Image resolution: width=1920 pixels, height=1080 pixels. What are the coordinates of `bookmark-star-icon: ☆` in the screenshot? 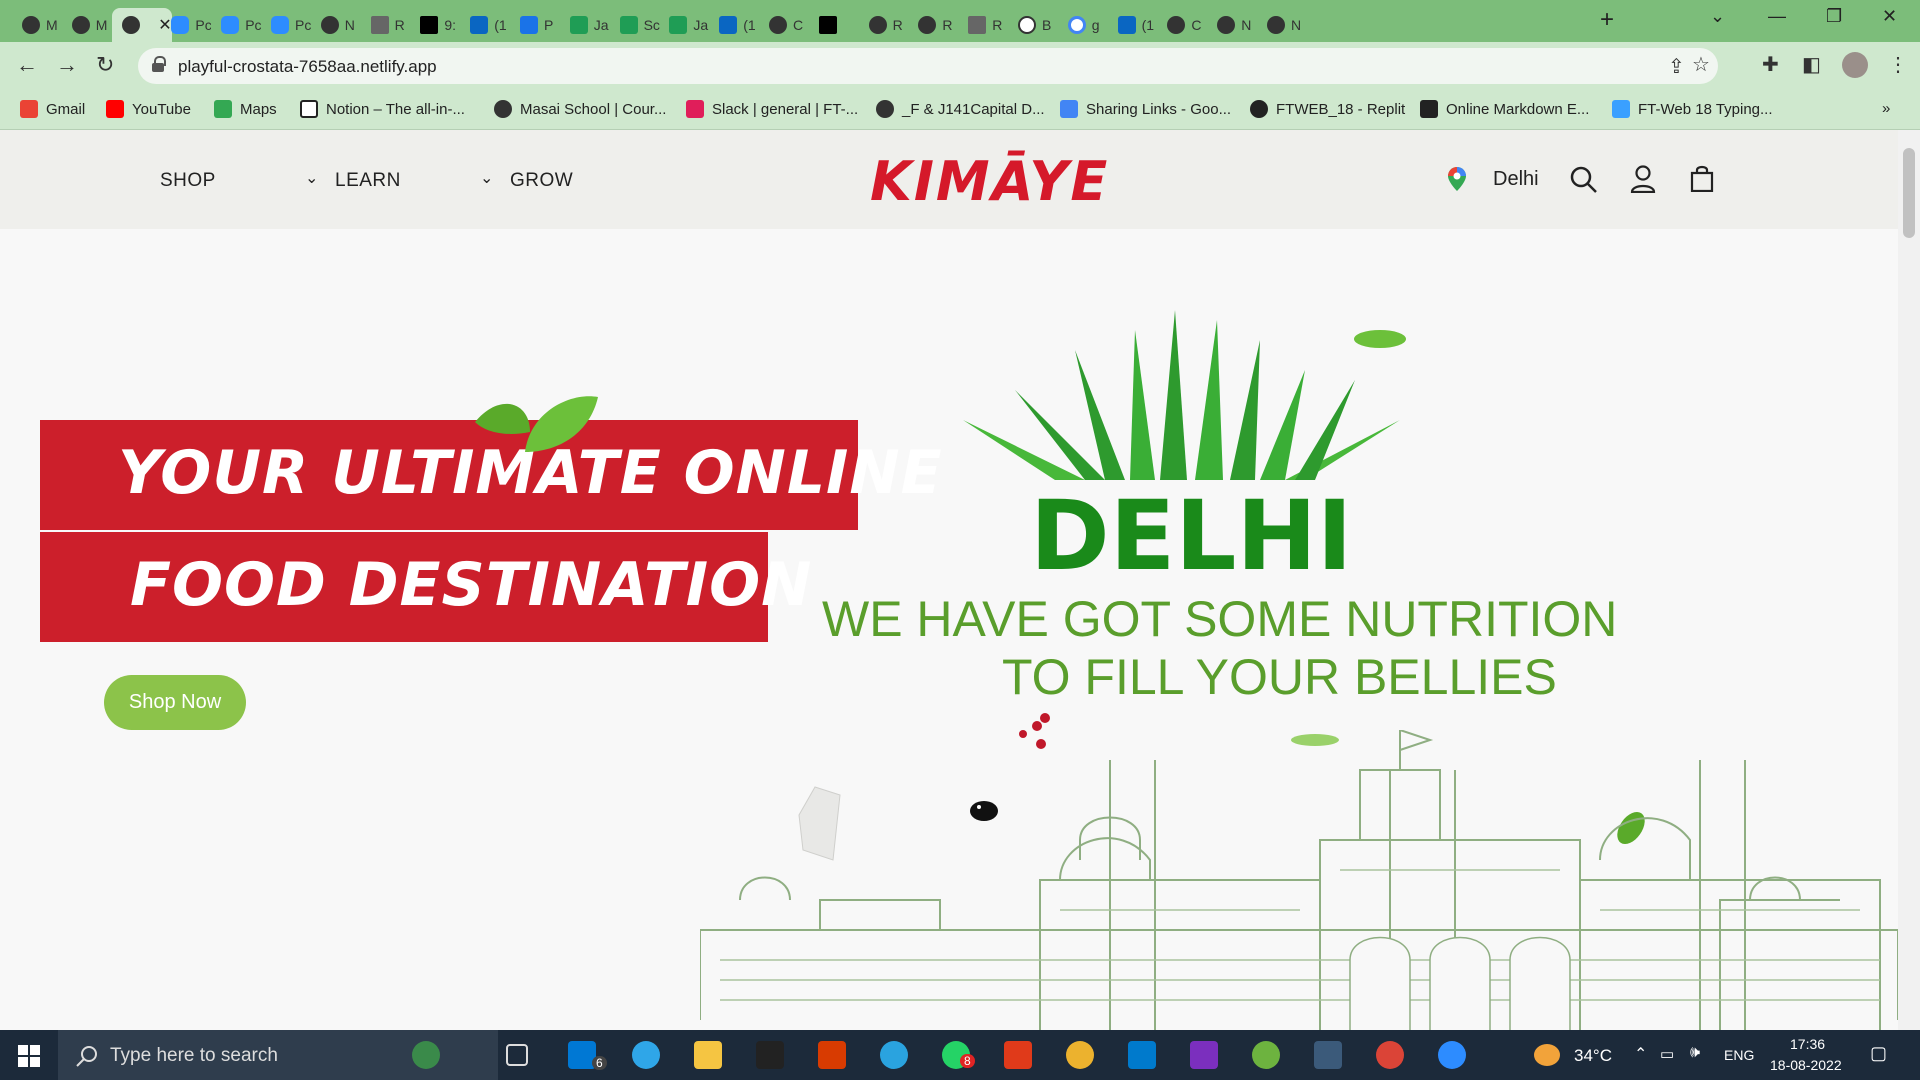 It's located at (1701, 64).